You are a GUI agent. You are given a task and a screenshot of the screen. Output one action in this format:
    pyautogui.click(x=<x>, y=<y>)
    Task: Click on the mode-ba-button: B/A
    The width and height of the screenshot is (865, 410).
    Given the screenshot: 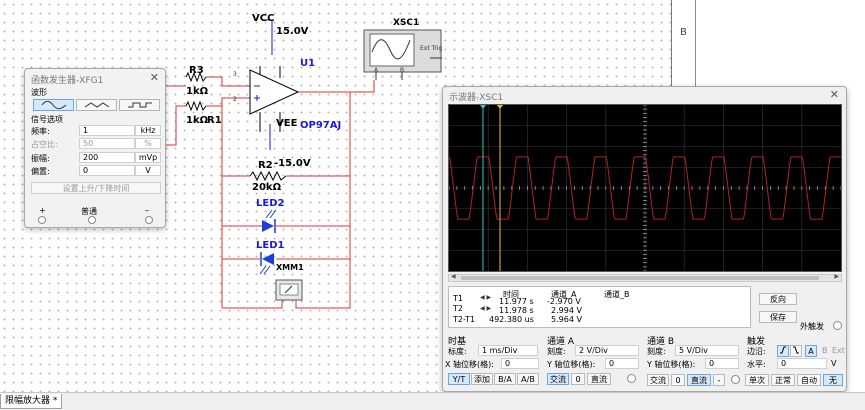 What is the action you would take?
    pyautogui.click(x=505, y=379)
    